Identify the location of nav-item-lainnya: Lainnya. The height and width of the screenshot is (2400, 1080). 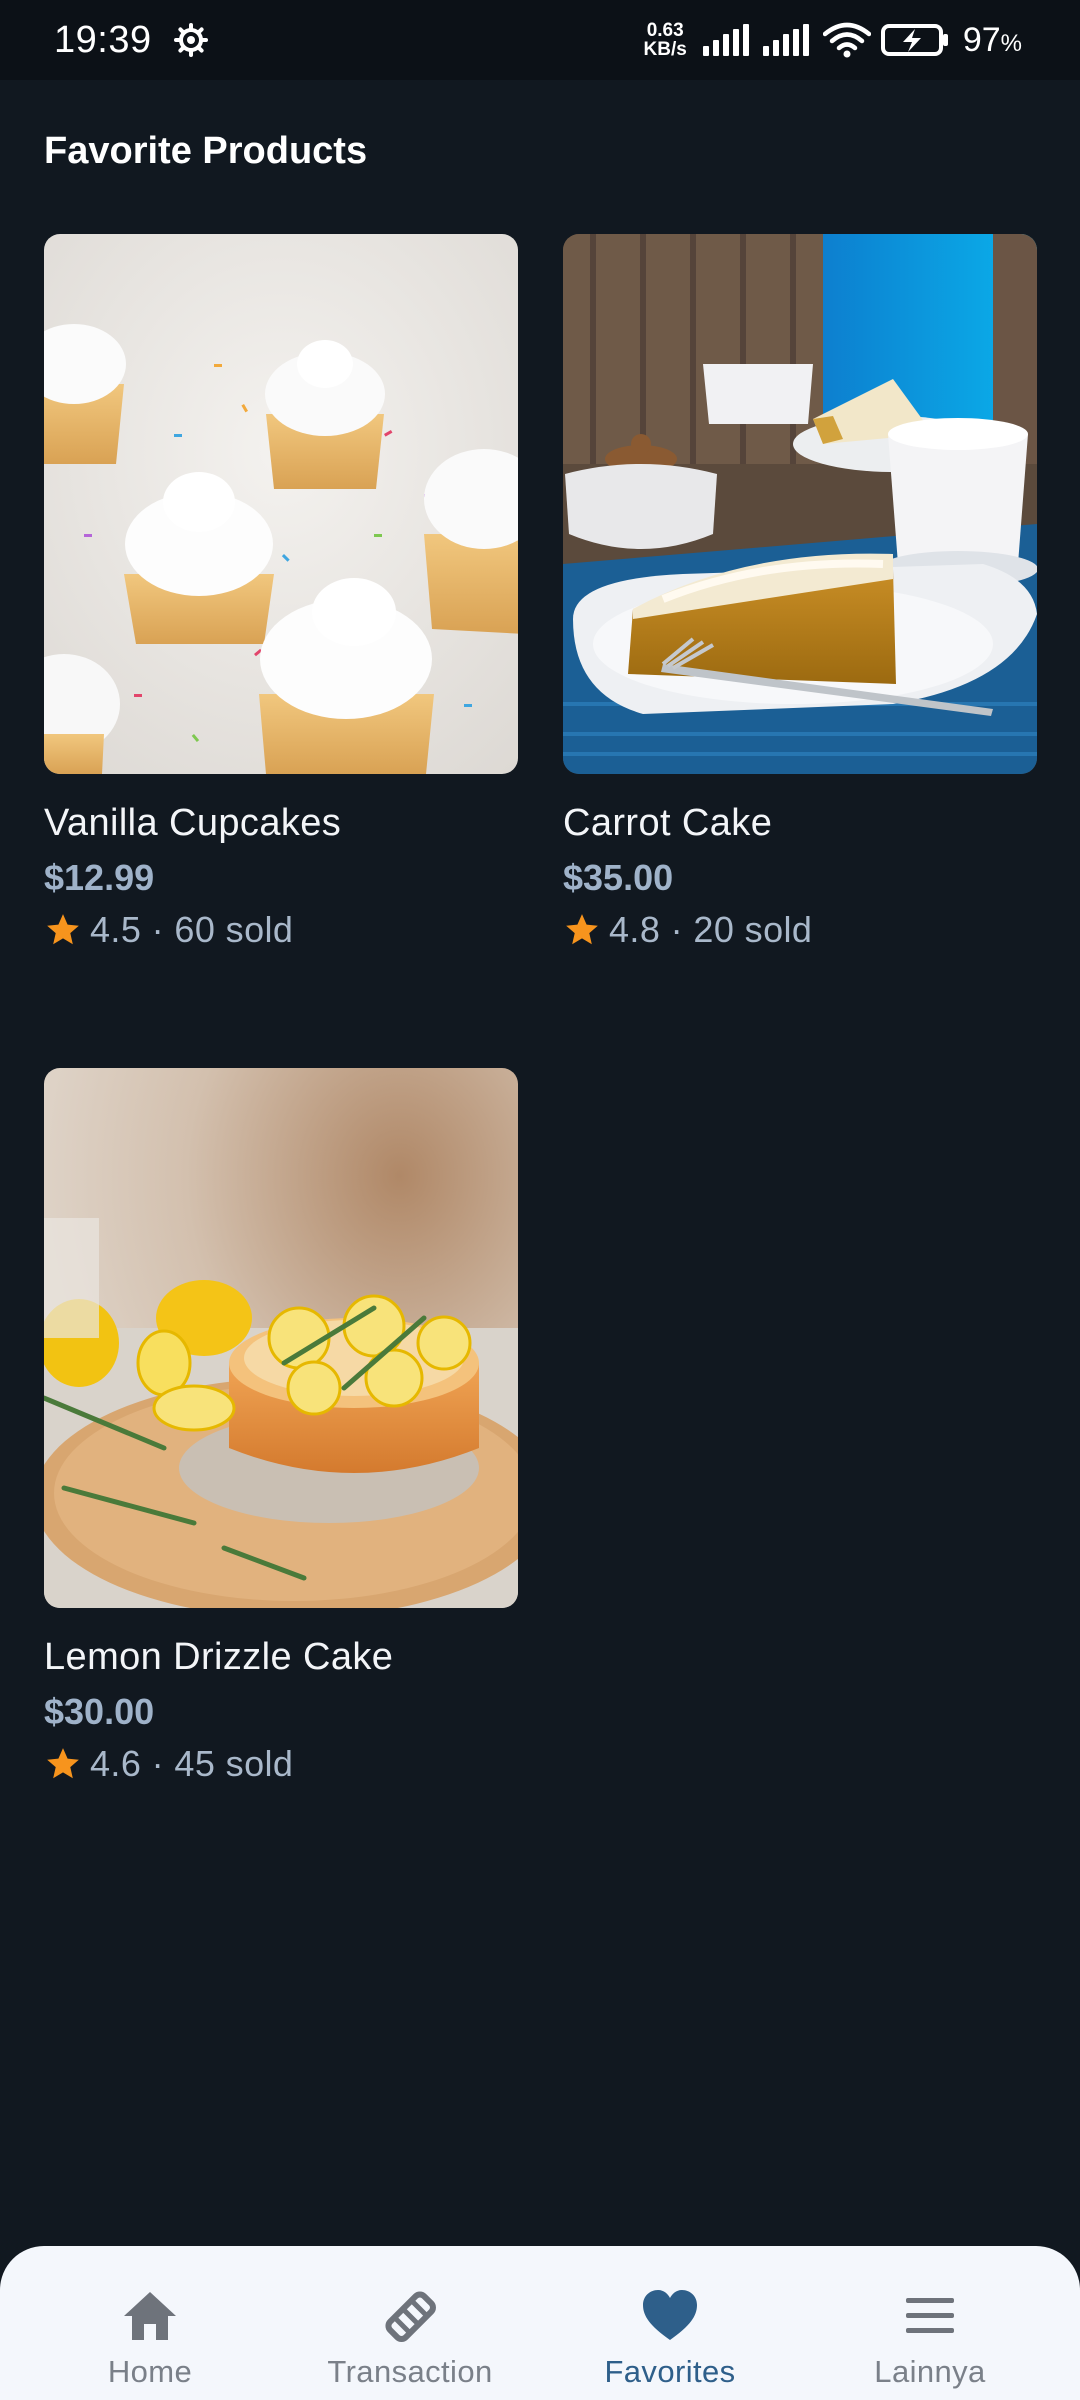
(930, 2318).